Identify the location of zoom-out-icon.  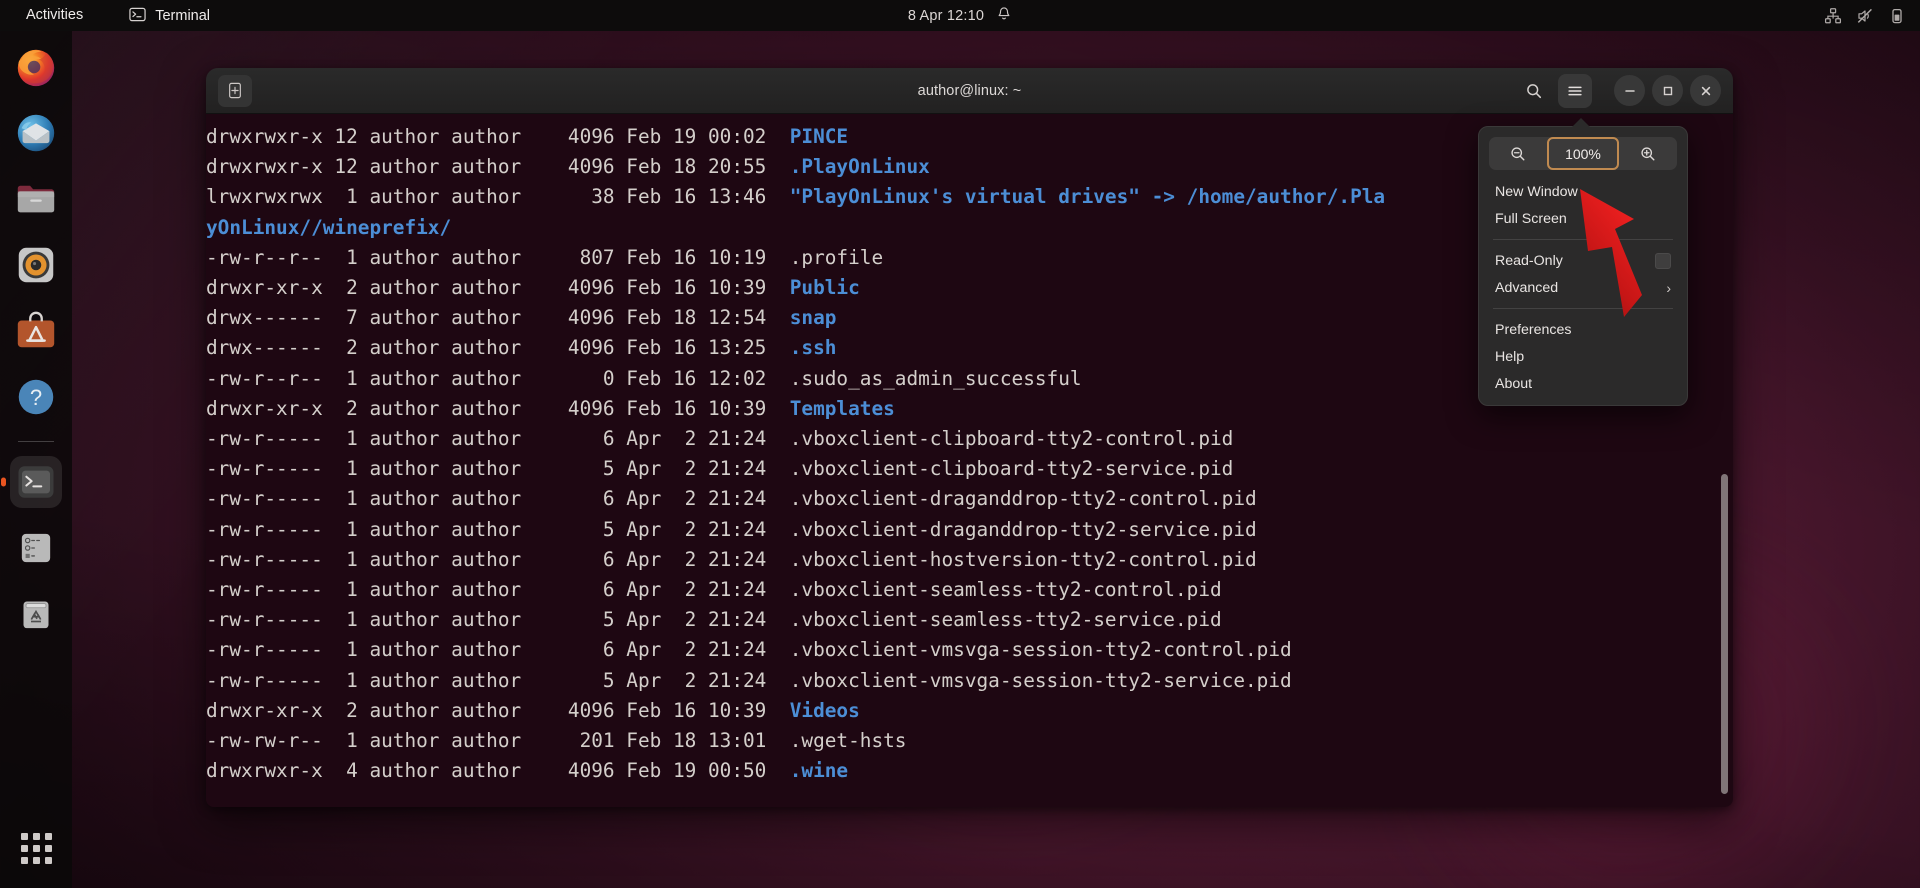
(1518, 153).